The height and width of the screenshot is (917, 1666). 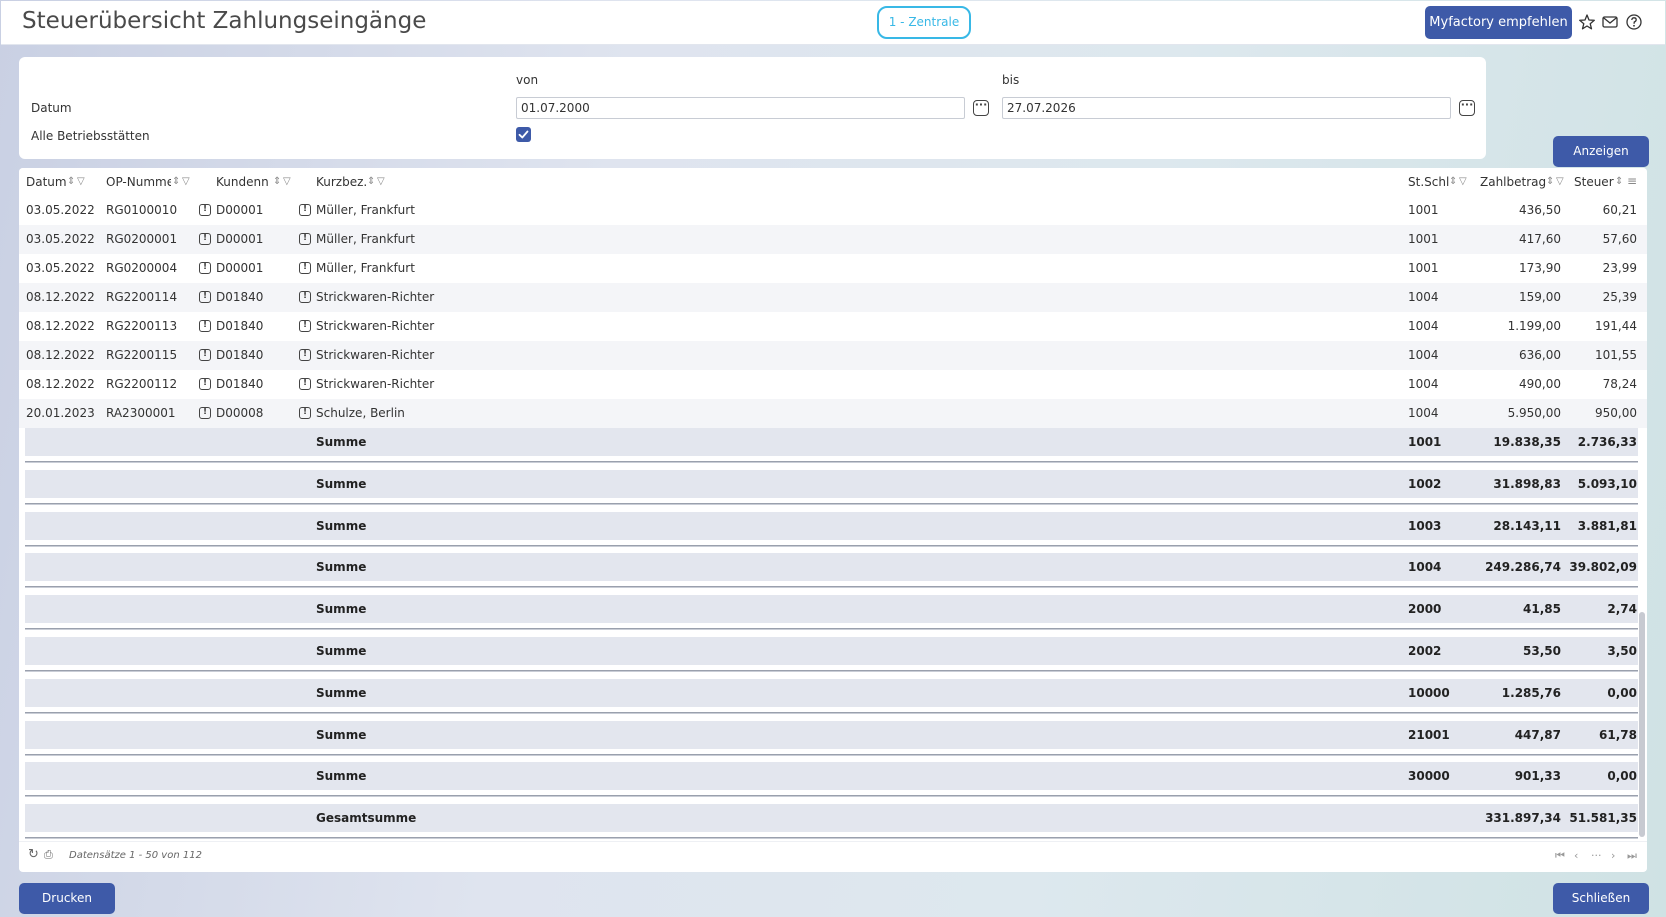 I want to click on last-page-icon: ⏭, so click(x=1632, y=856).